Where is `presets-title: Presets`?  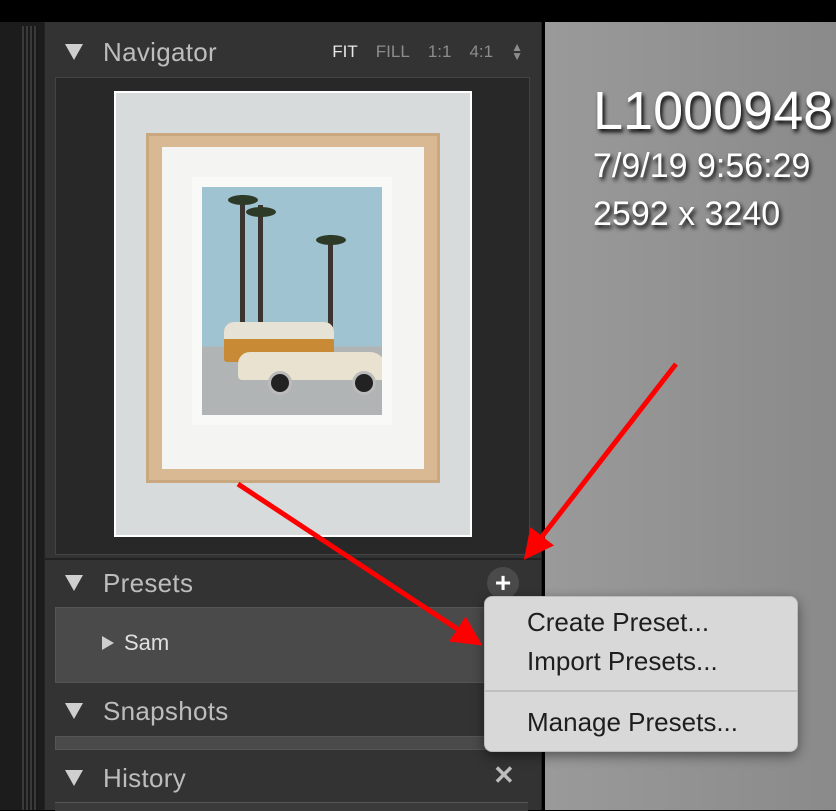
presets-title: Presets is located at coordinates (148, 582).